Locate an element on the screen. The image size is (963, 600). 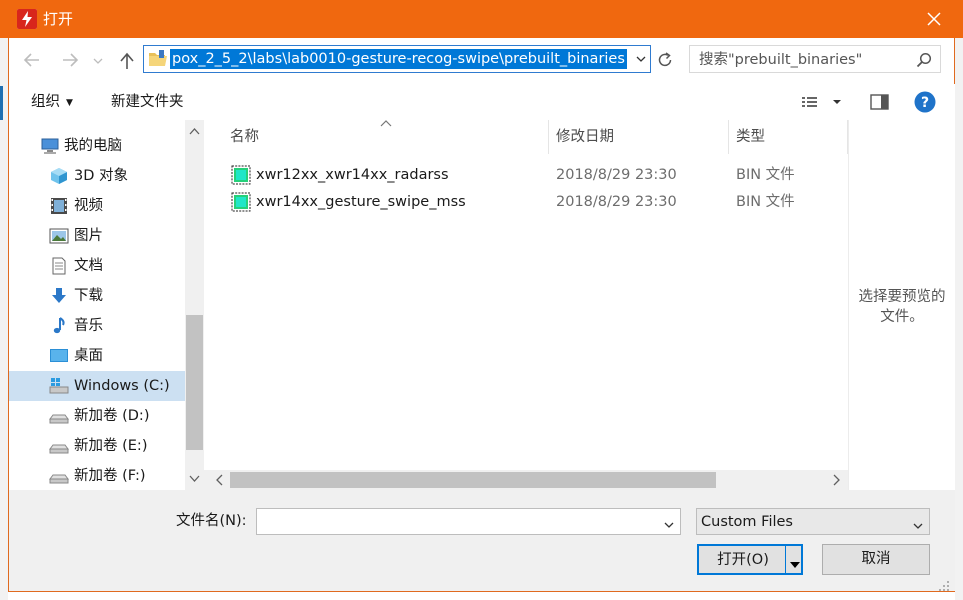
filename-label: 文件名(N): is located at coordinates (211, 521).